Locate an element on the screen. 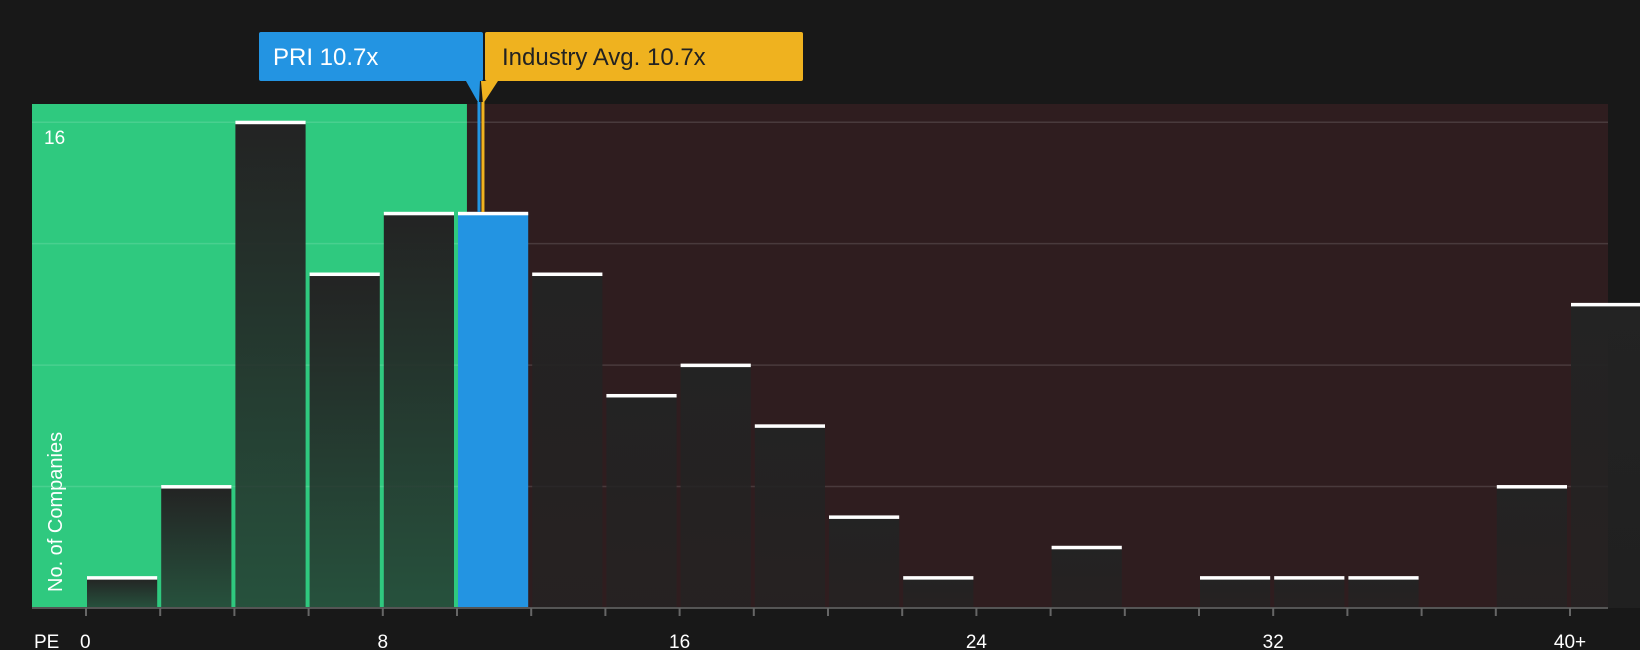 This screenshot has width=1640, height=650. x-tick-label: 8 is located at coordinates (383, 641).